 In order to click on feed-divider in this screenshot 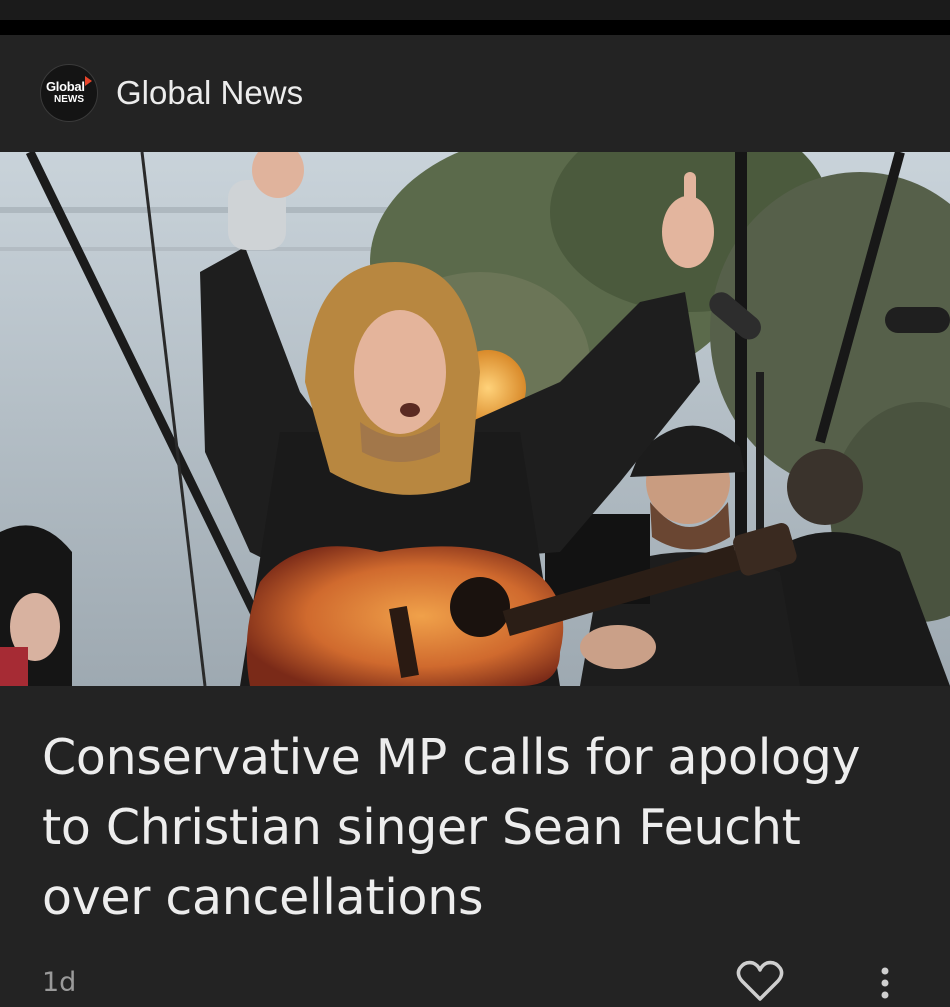, I will do `click(475, 27)`.